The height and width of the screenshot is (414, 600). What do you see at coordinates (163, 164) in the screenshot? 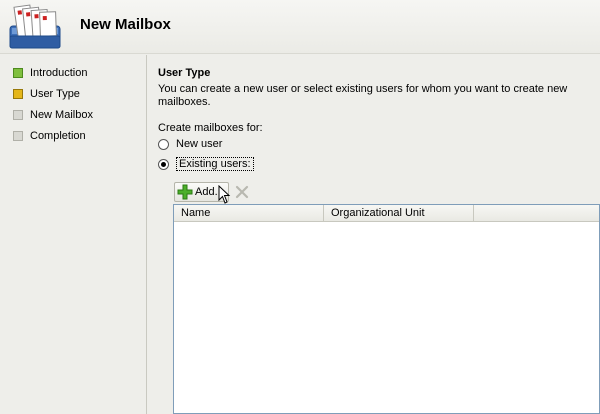
I see `radio-button-selected` at bounding box center [163, 164].